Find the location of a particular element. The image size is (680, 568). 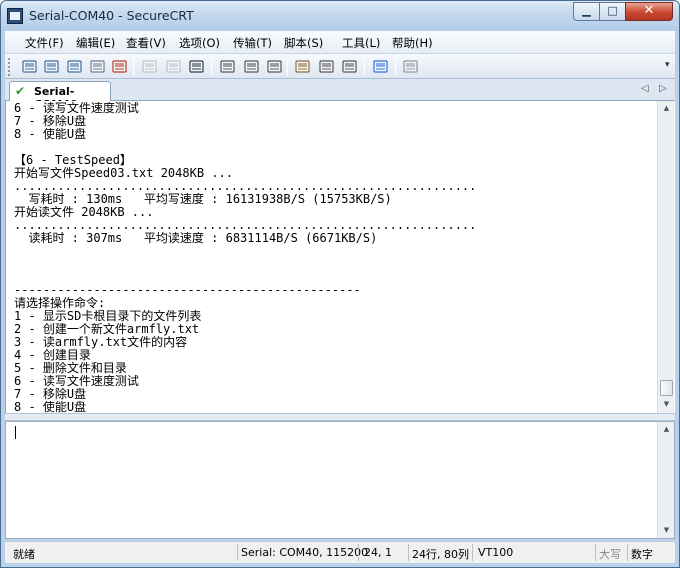

terminal-line: 5 - 删除文件和目录 is located at coordinates (70, 368).